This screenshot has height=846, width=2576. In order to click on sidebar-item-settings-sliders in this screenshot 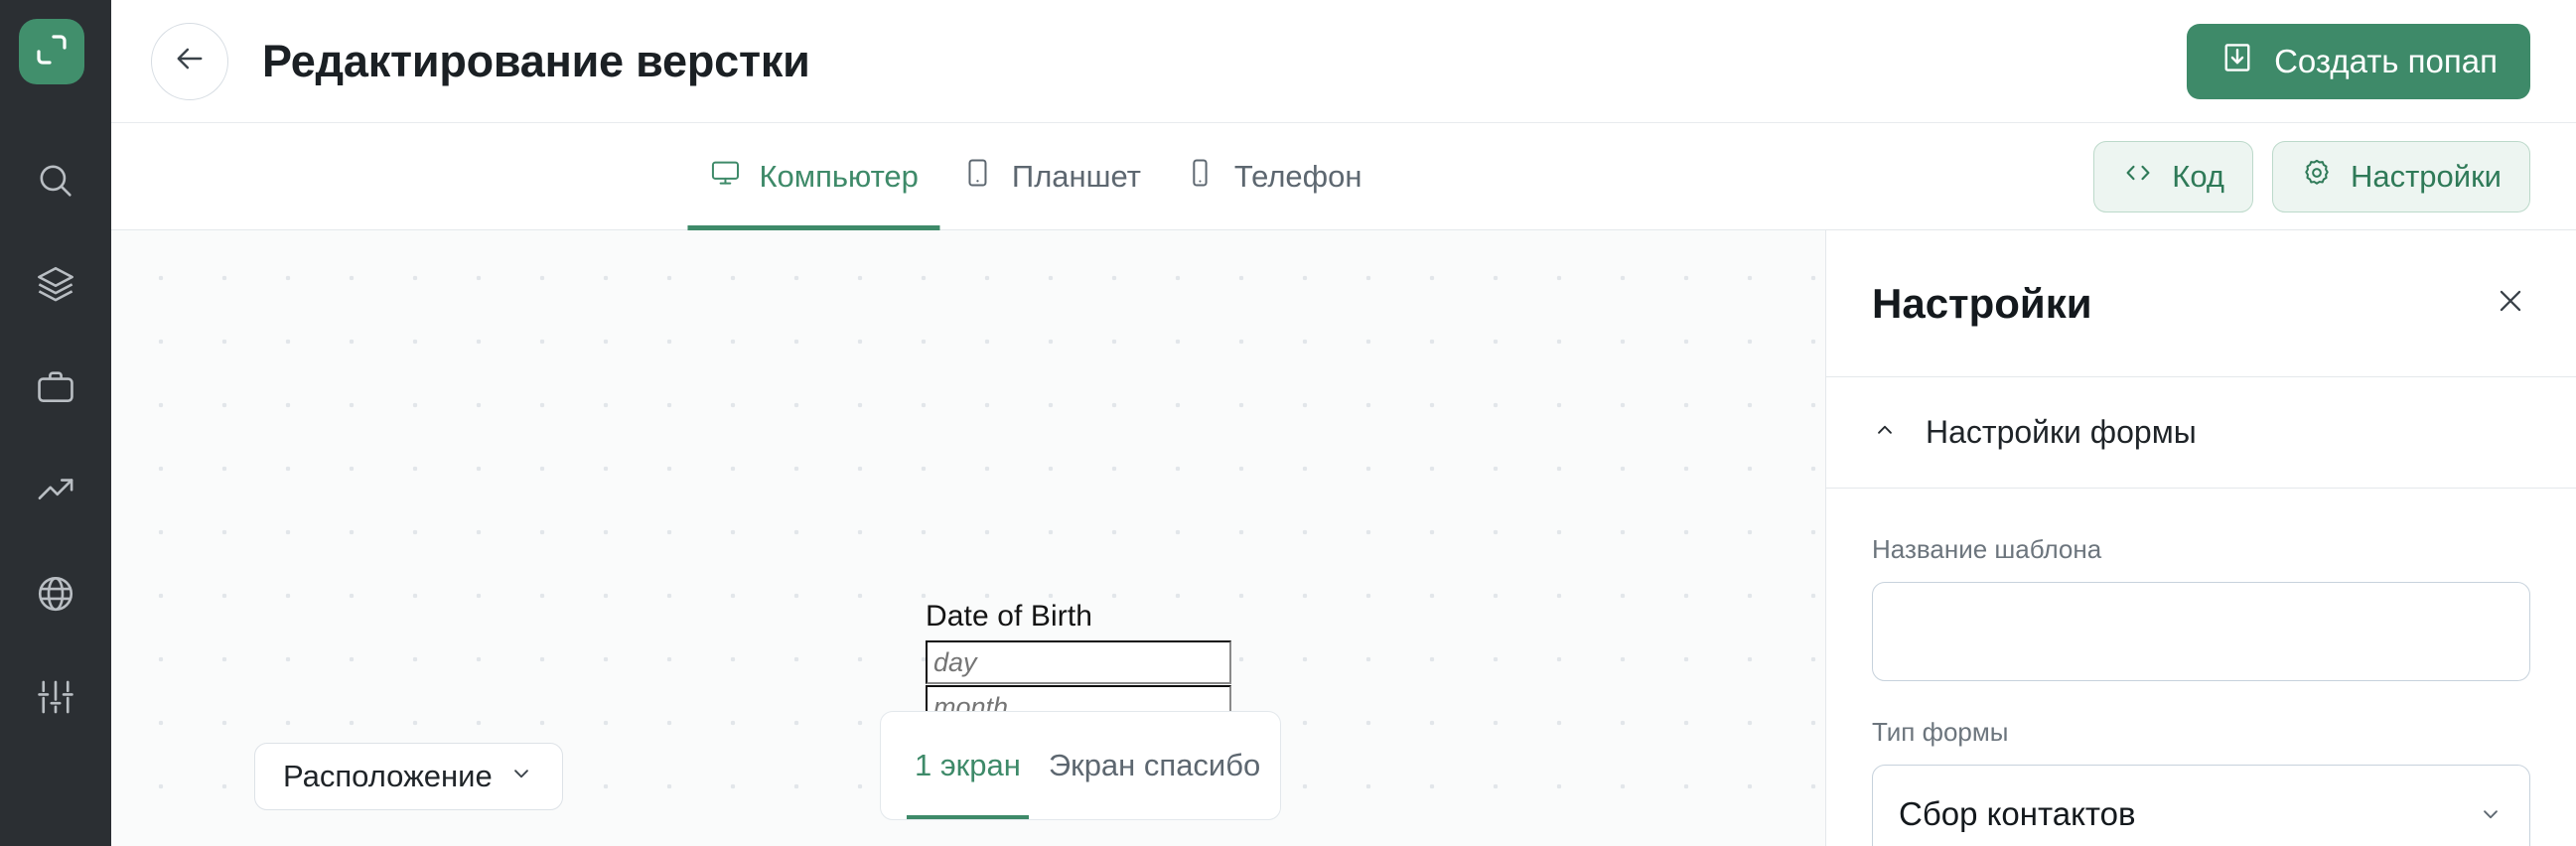, I will do `click(56, 697)`.